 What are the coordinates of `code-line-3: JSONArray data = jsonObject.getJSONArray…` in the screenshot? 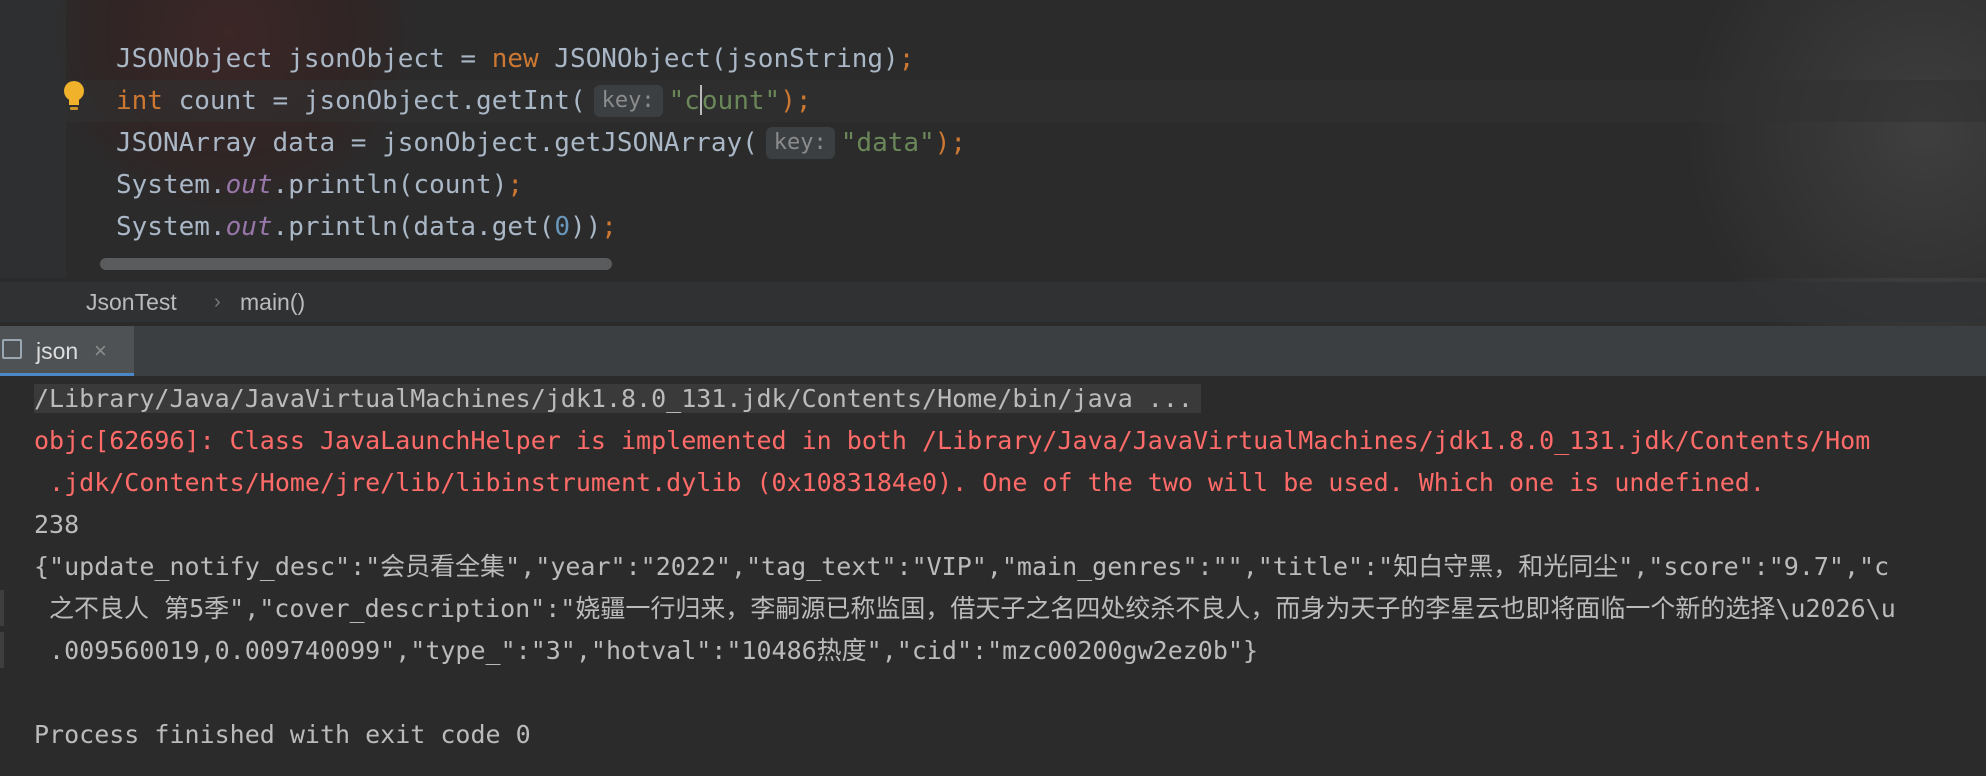 It's located at (541, 143).